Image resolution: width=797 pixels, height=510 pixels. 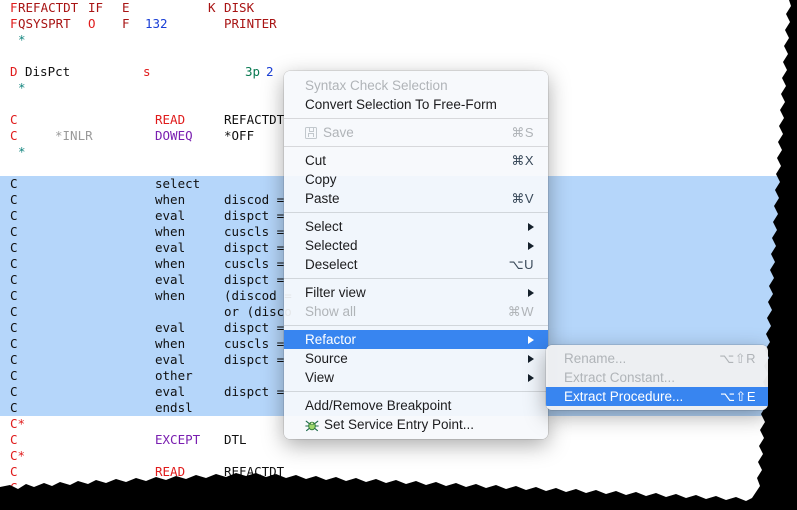 What do you see at coordinates (398, 456) in the screenshot?
I see `code-line: C*` at bounding box center [398, 456].